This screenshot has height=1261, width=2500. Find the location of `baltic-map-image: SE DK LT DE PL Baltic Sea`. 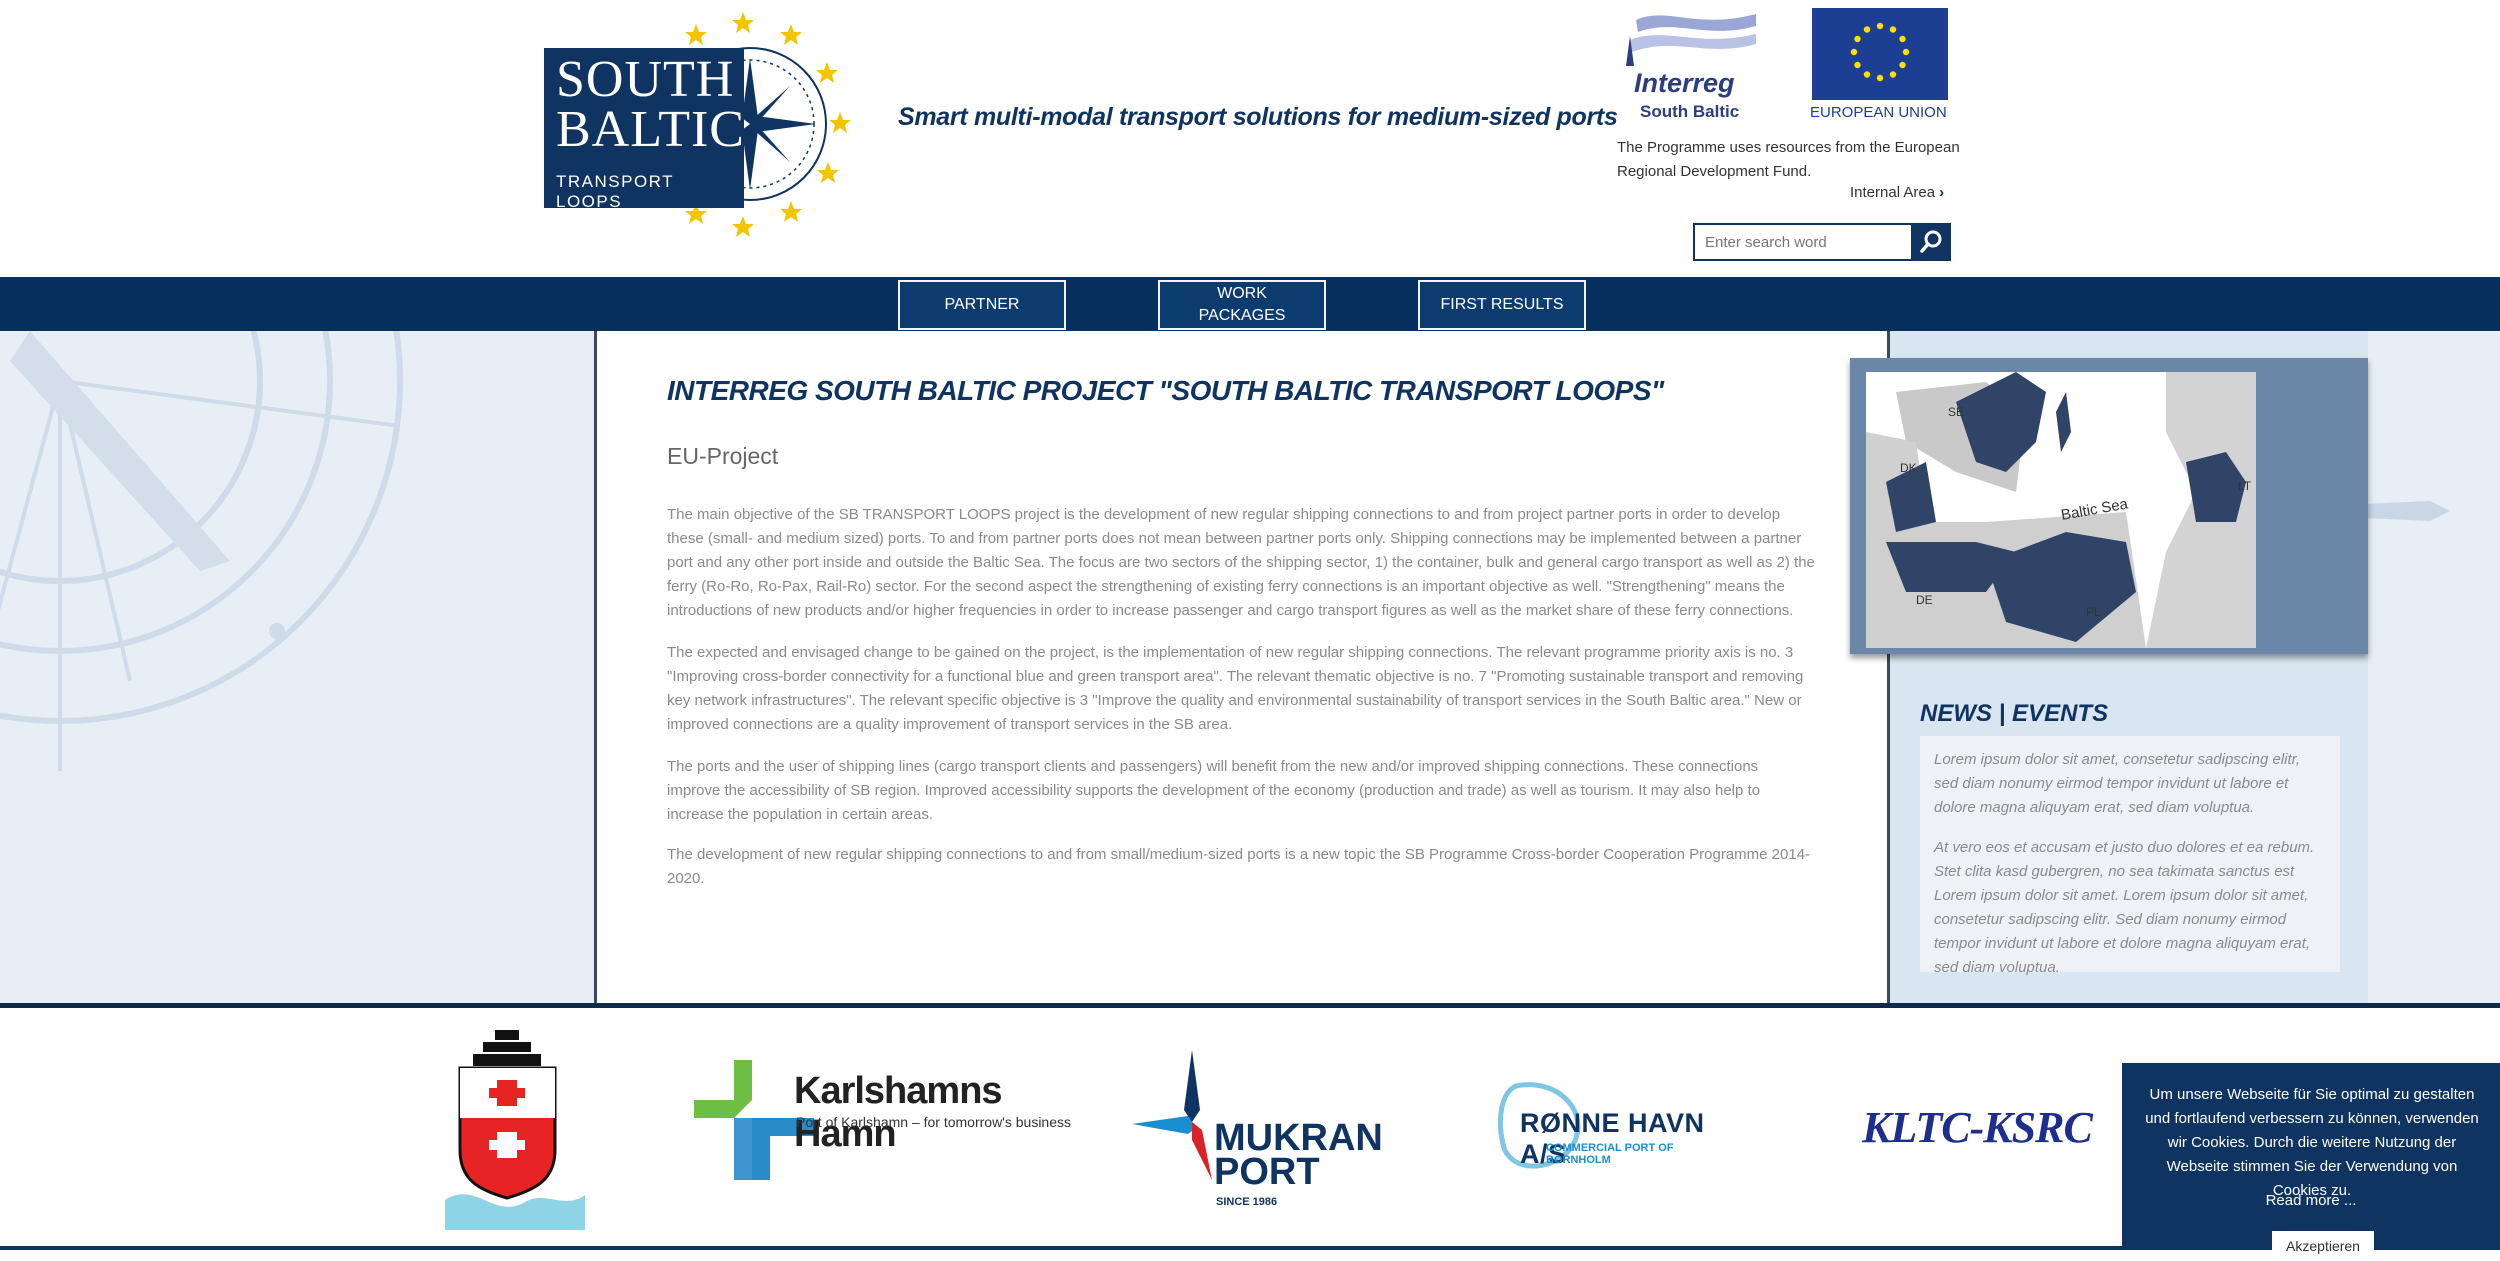

baltic-map-image: SE DK LT DE PL Baltic Sea is located at coordinates (2061, 510).